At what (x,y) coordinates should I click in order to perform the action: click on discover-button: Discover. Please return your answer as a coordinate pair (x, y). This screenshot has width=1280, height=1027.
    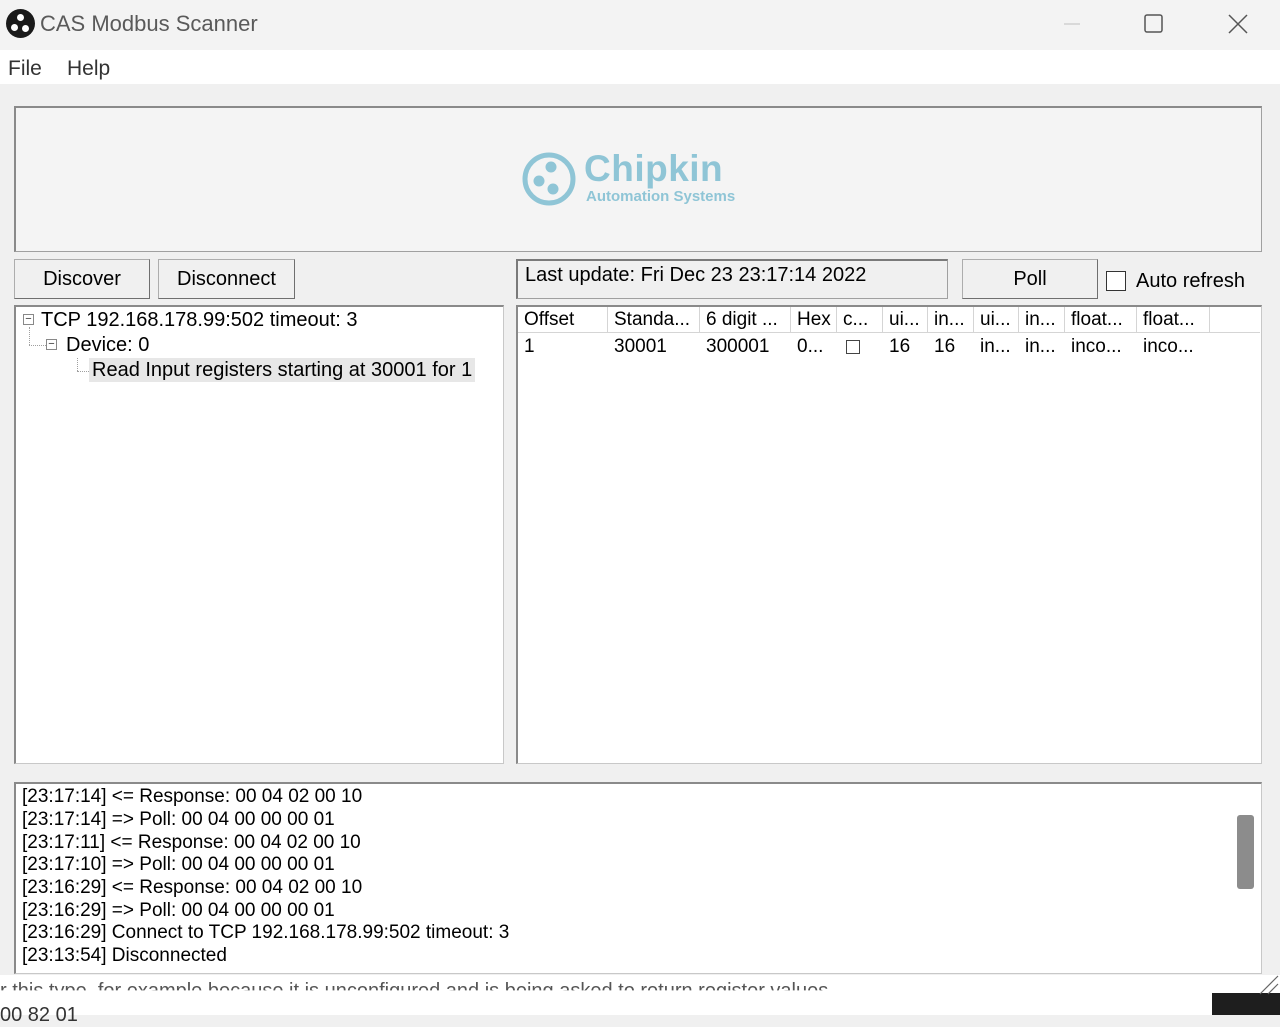
    Looking at the image, I should click on (82, 279).